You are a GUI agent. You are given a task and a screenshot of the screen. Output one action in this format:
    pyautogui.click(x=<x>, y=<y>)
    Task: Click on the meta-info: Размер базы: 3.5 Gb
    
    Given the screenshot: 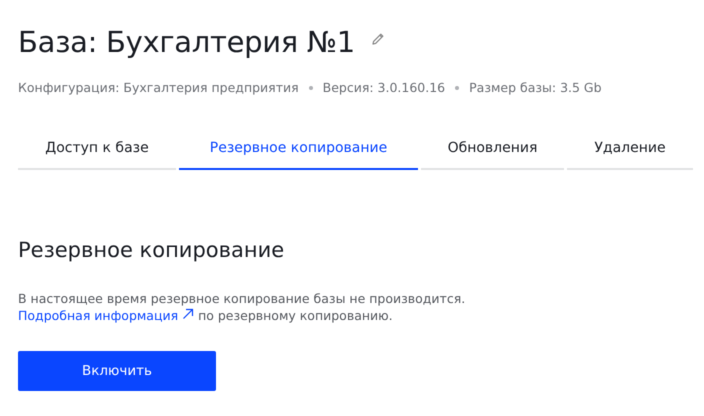 What is the action you would take?
    pyautogui.click(x=535, y=87)
    